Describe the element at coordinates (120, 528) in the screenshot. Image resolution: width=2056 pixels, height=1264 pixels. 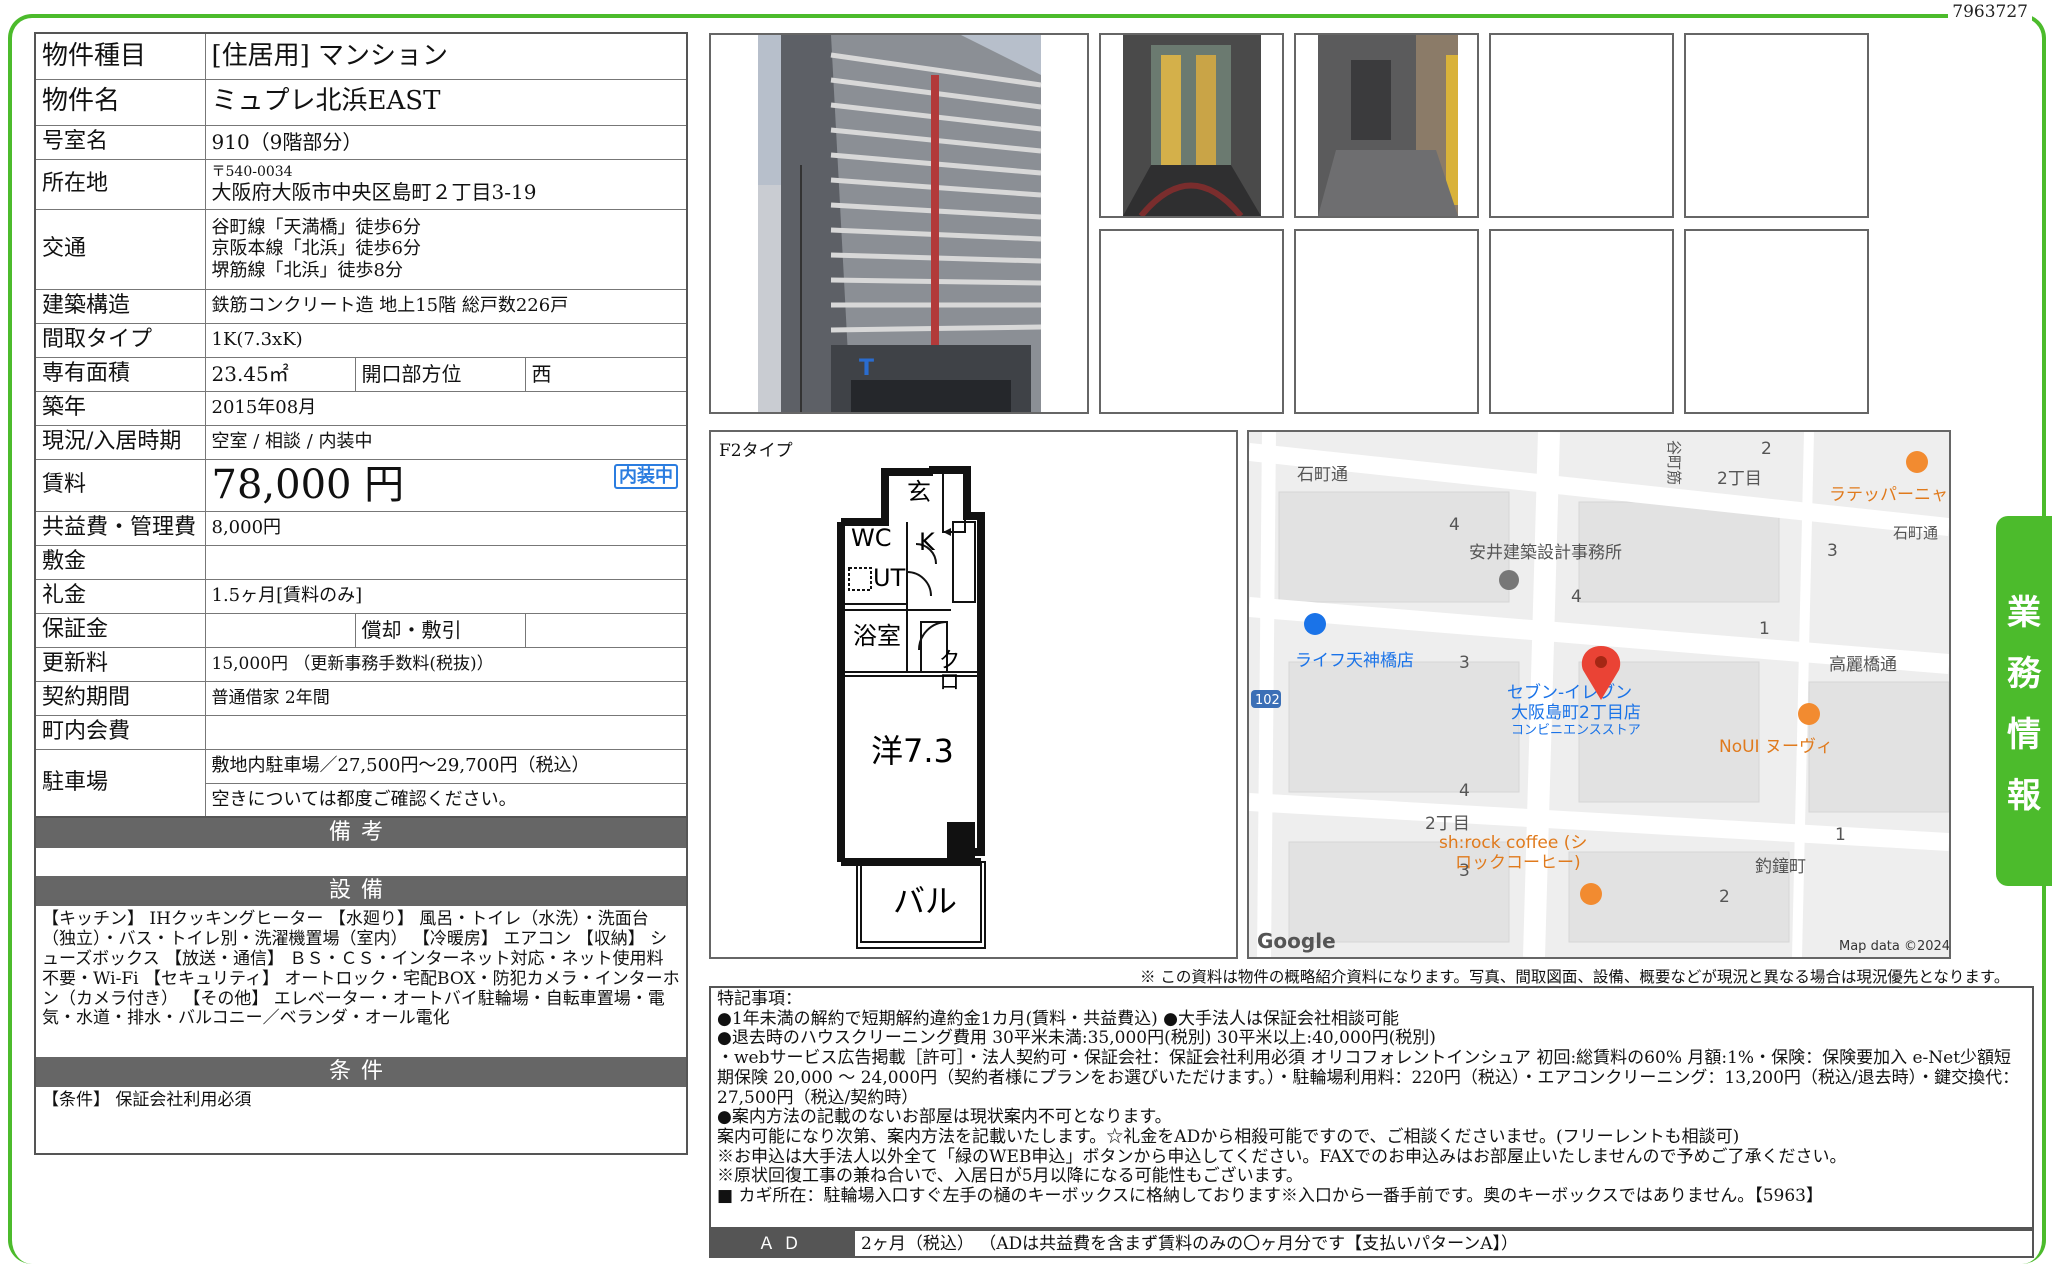
I see `fee-label: 共益費・管理費` at that location.